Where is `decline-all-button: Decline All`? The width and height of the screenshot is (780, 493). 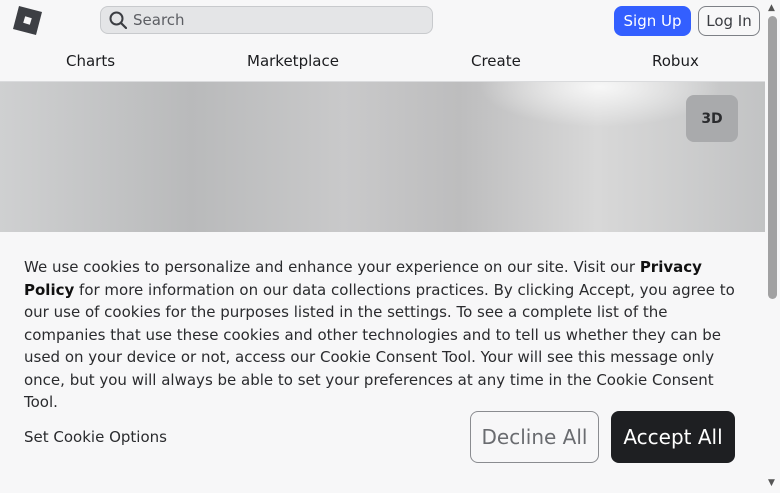
decline-all-button: Decline All is located at coordinates (534, 437).